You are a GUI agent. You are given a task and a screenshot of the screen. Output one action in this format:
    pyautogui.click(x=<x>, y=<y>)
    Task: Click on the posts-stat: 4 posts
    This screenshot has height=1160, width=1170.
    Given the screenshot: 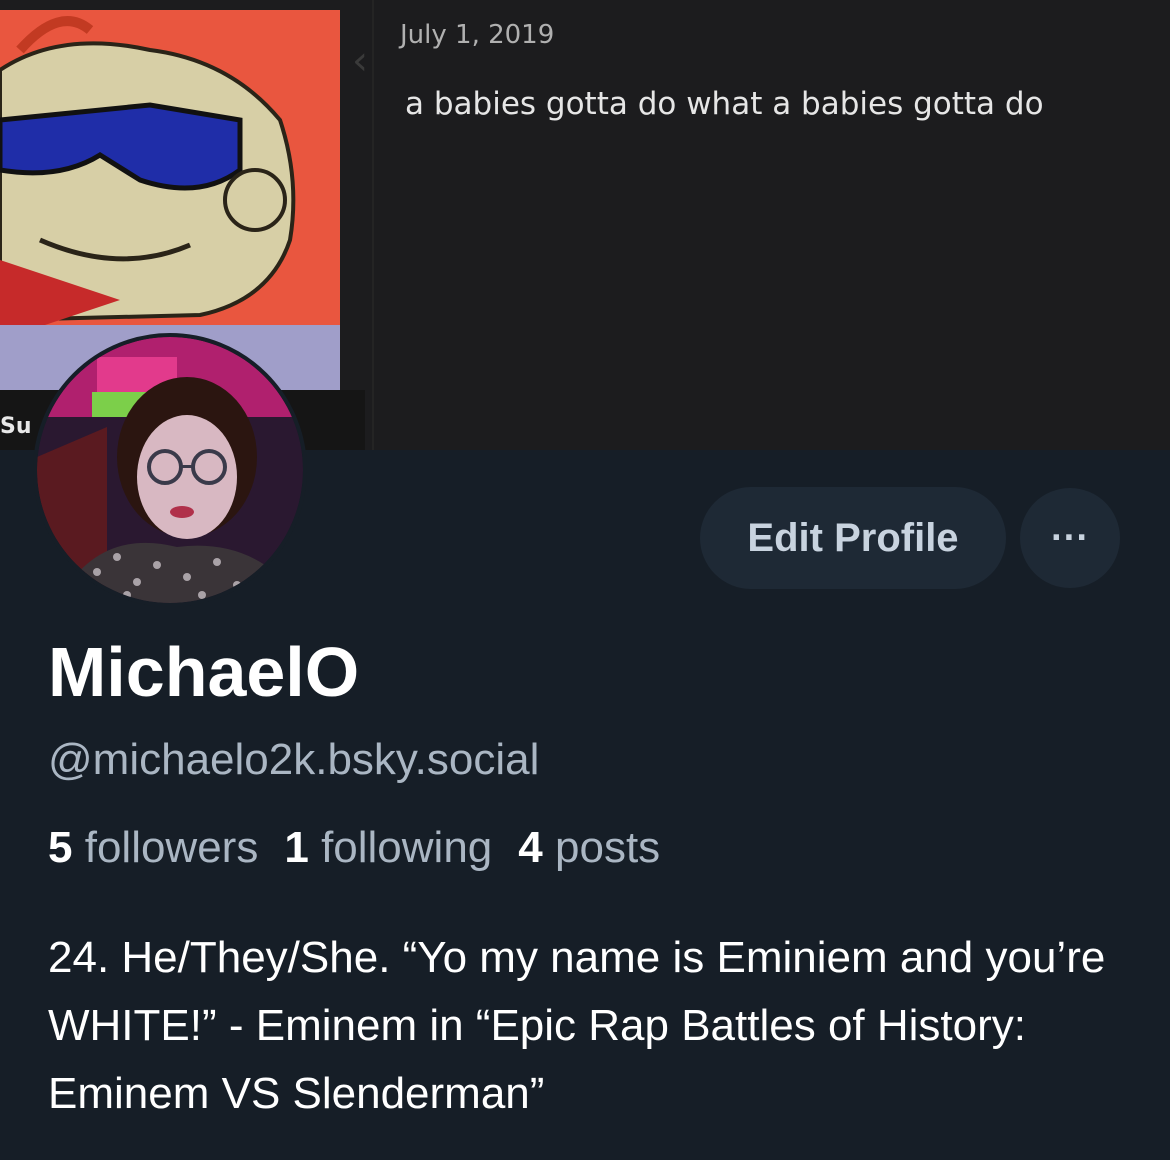 What is the action you would take?
    pyautogui.click(x=589, y=847)
    